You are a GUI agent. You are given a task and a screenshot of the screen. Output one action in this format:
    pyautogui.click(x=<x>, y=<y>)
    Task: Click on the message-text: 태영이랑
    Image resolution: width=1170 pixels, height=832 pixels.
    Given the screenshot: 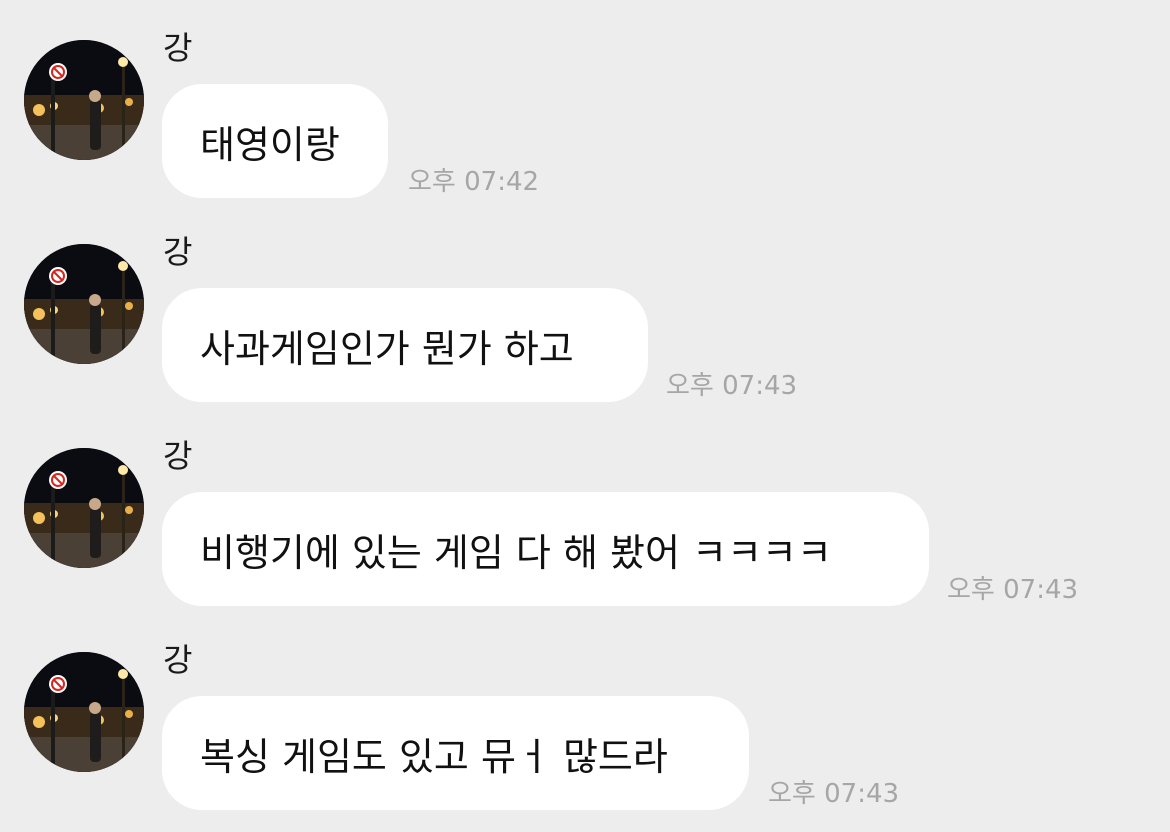 What is the action you would take?
    pyautogui.click(x=270, y=144)
    